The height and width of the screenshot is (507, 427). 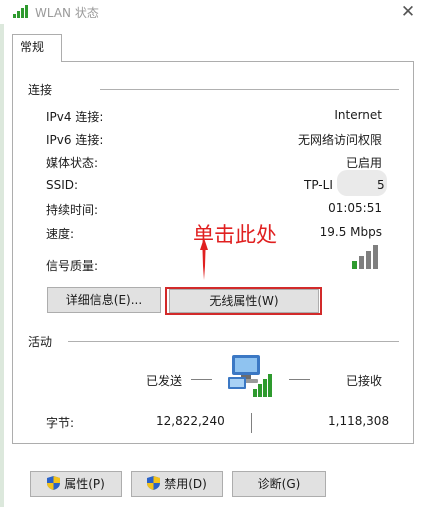 What do you see at coordinates (381, 185) in the screenshot?
I see `ssid-value-suffix: 5` at bounding box center [381, 185].